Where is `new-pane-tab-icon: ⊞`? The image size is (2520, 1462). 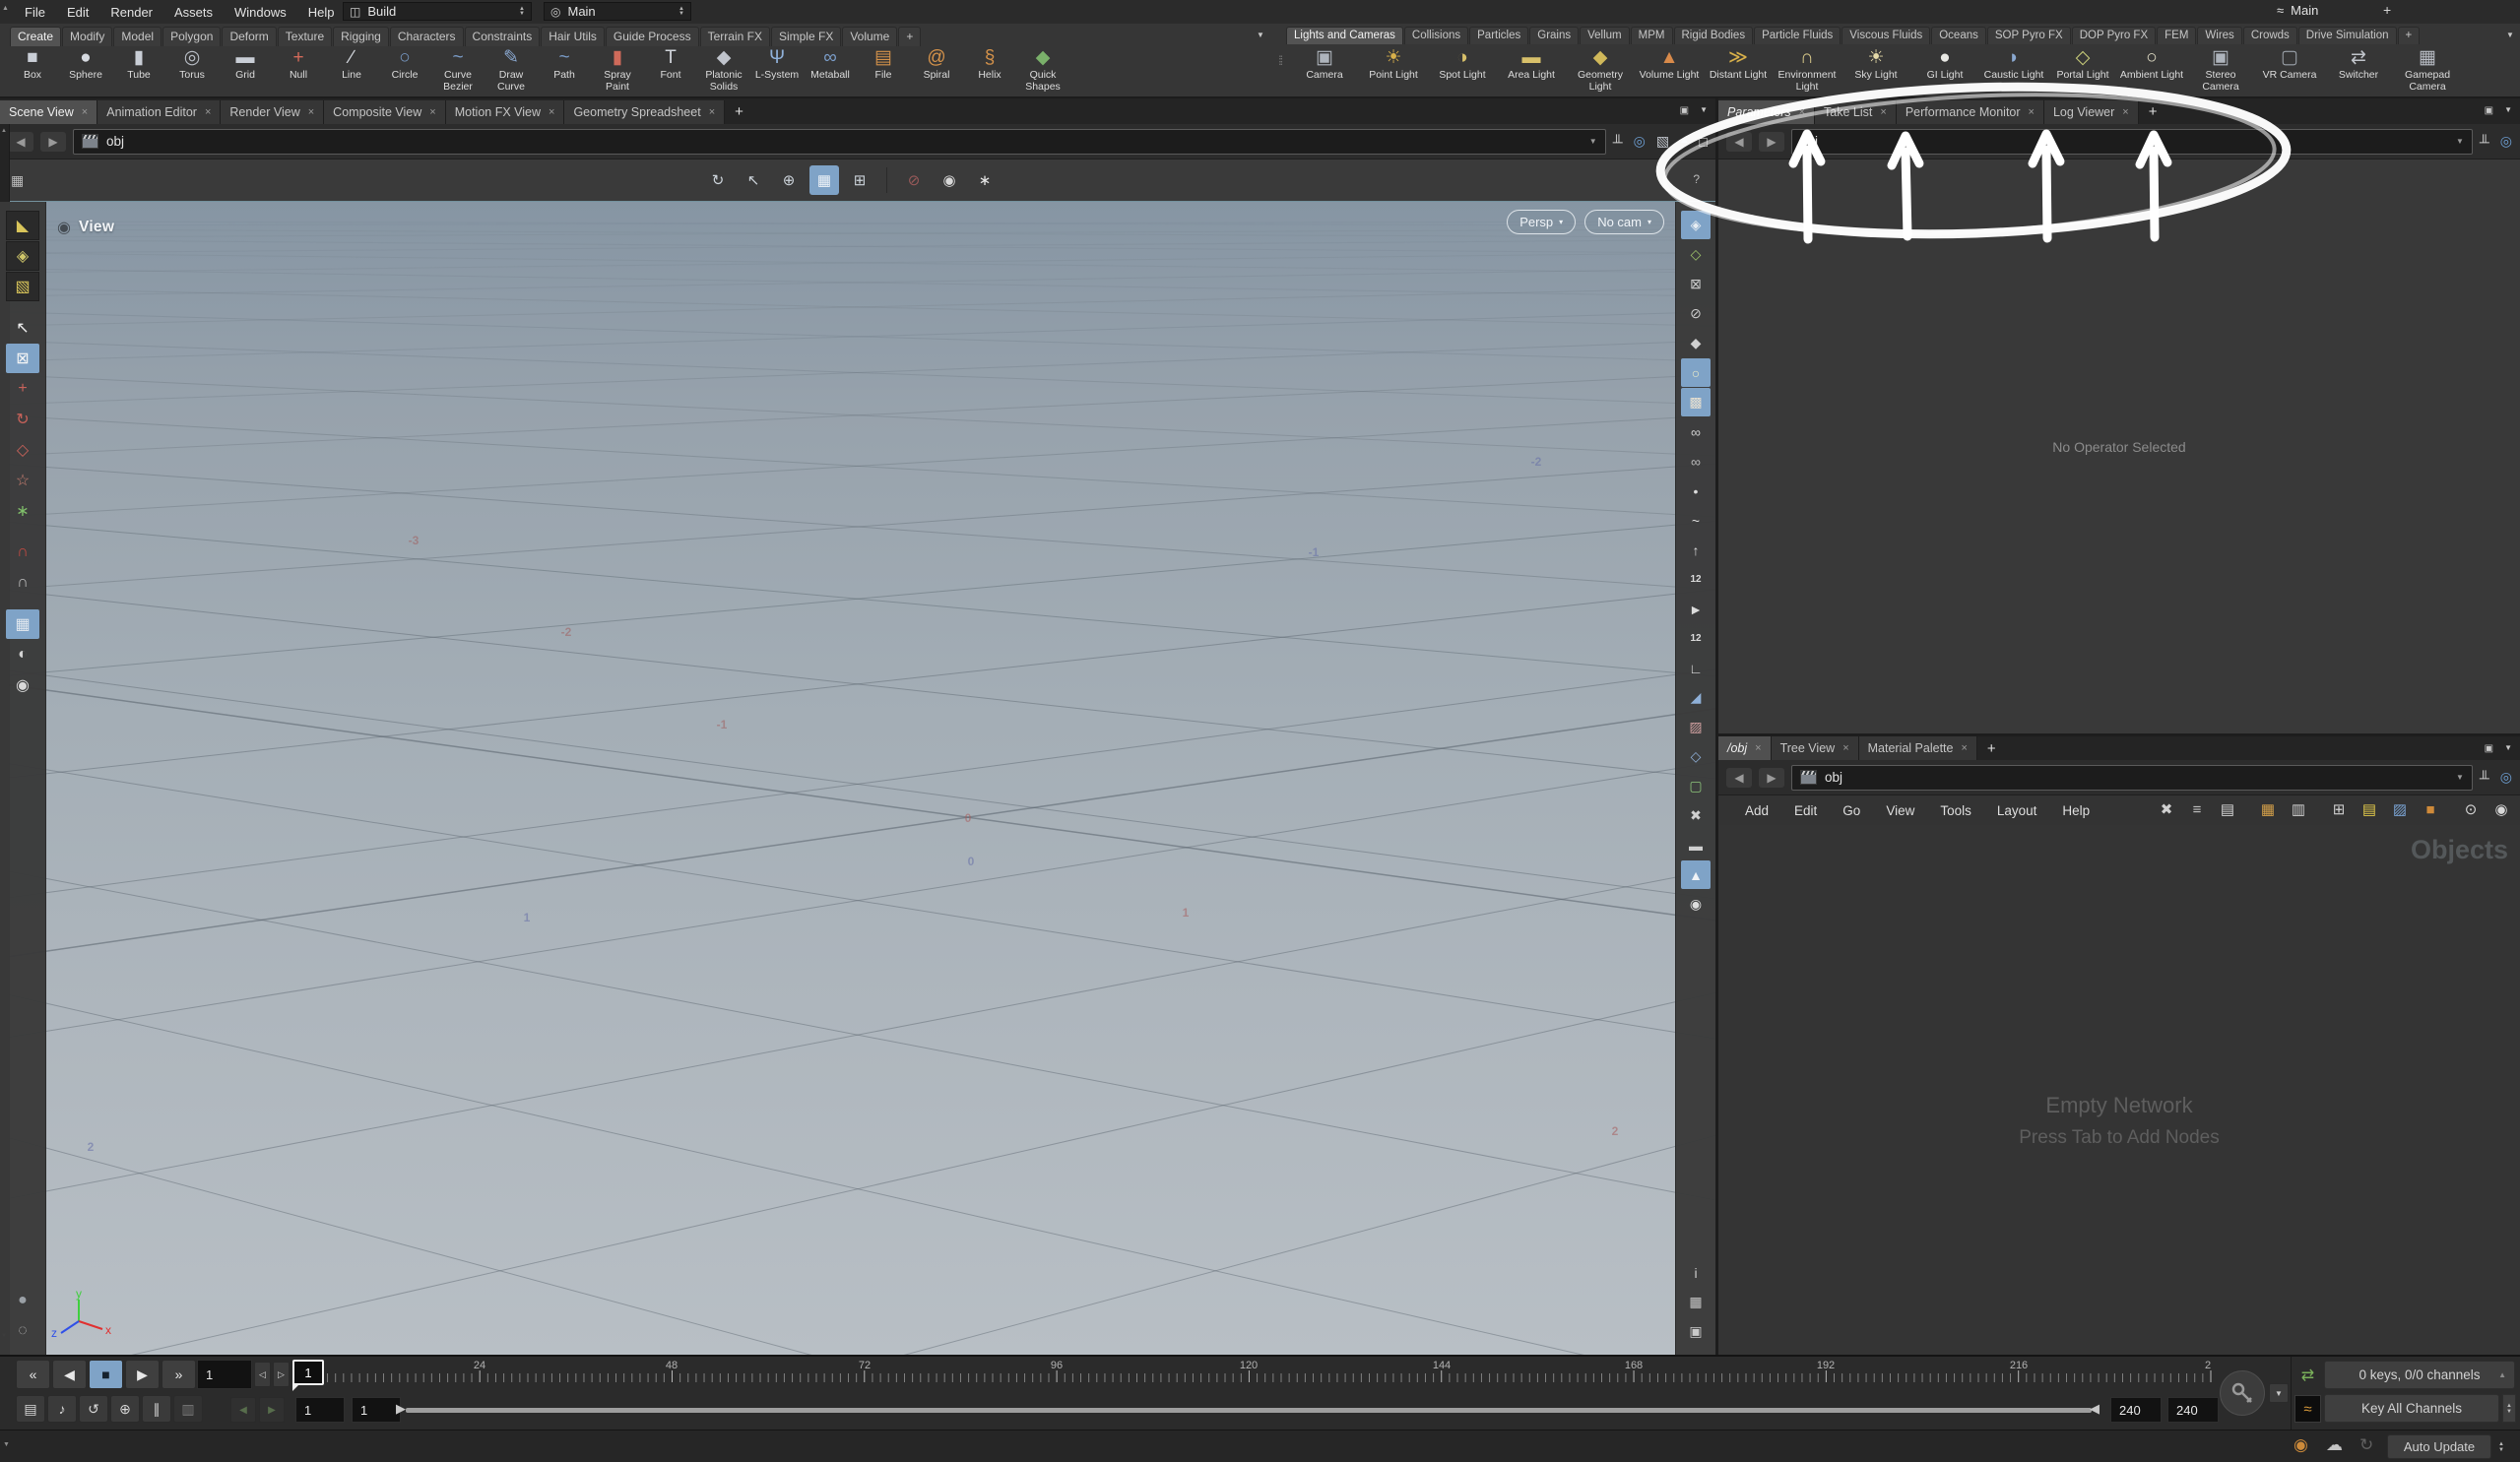
new-pane-tab-icon: ⊞ is located at coordinates (2339, 809).